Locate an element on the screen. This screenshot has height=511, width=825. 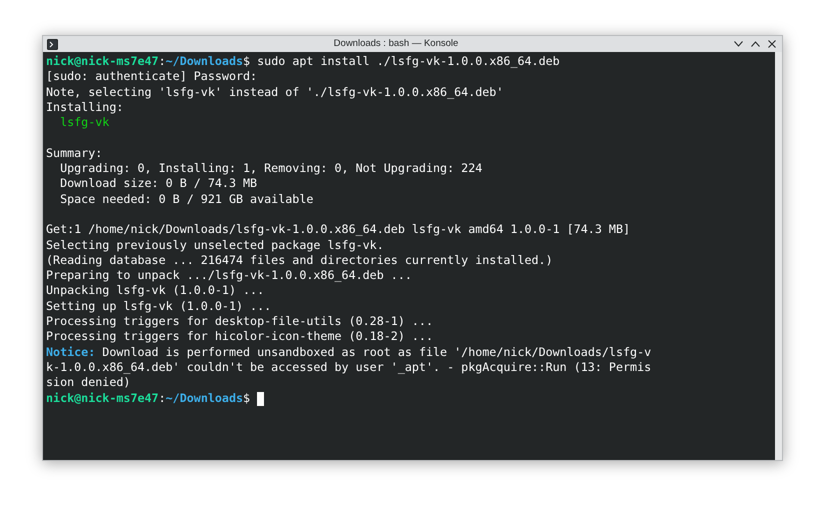
output-line: Installing: is located at coordinates (85, 108).